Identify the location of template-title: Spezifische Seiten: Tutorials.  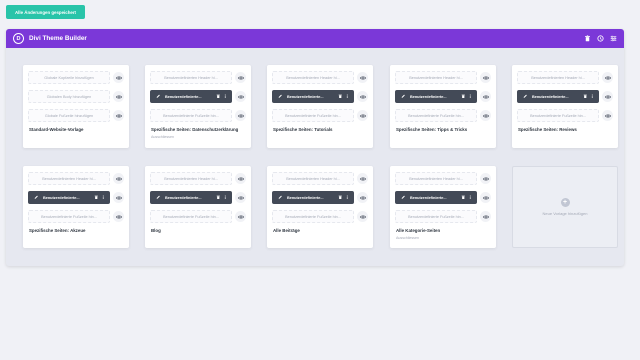
(303, 129).